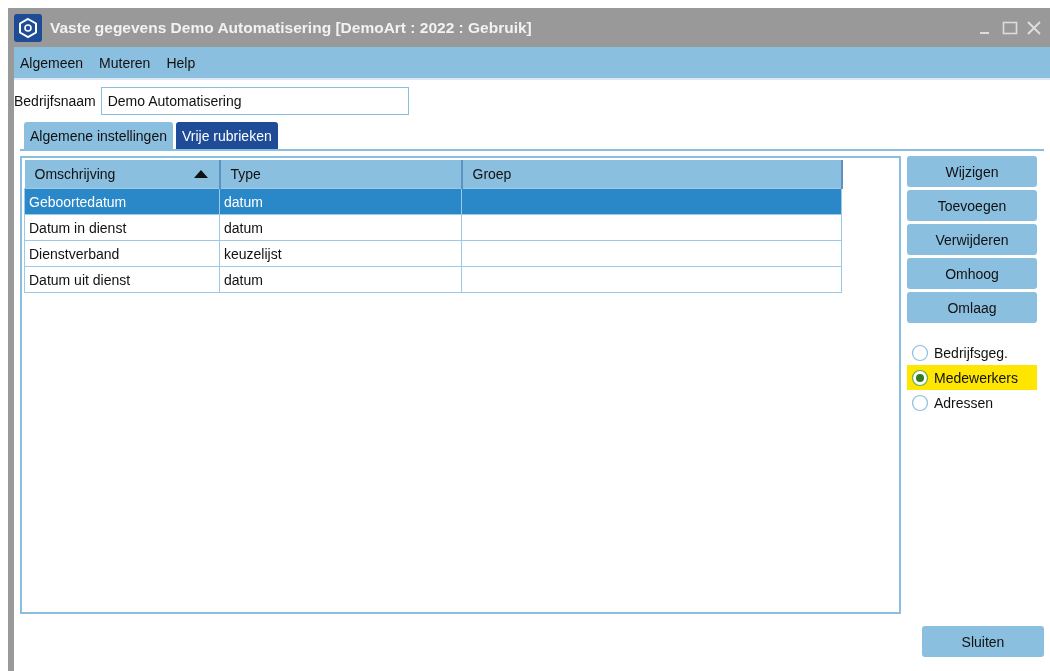 The width and height of the screenshot is (1050, 671). Describe the element at coordinates (55, 101) in the screenshot. I see `field-label: Bedrijfsnaam` at that location.